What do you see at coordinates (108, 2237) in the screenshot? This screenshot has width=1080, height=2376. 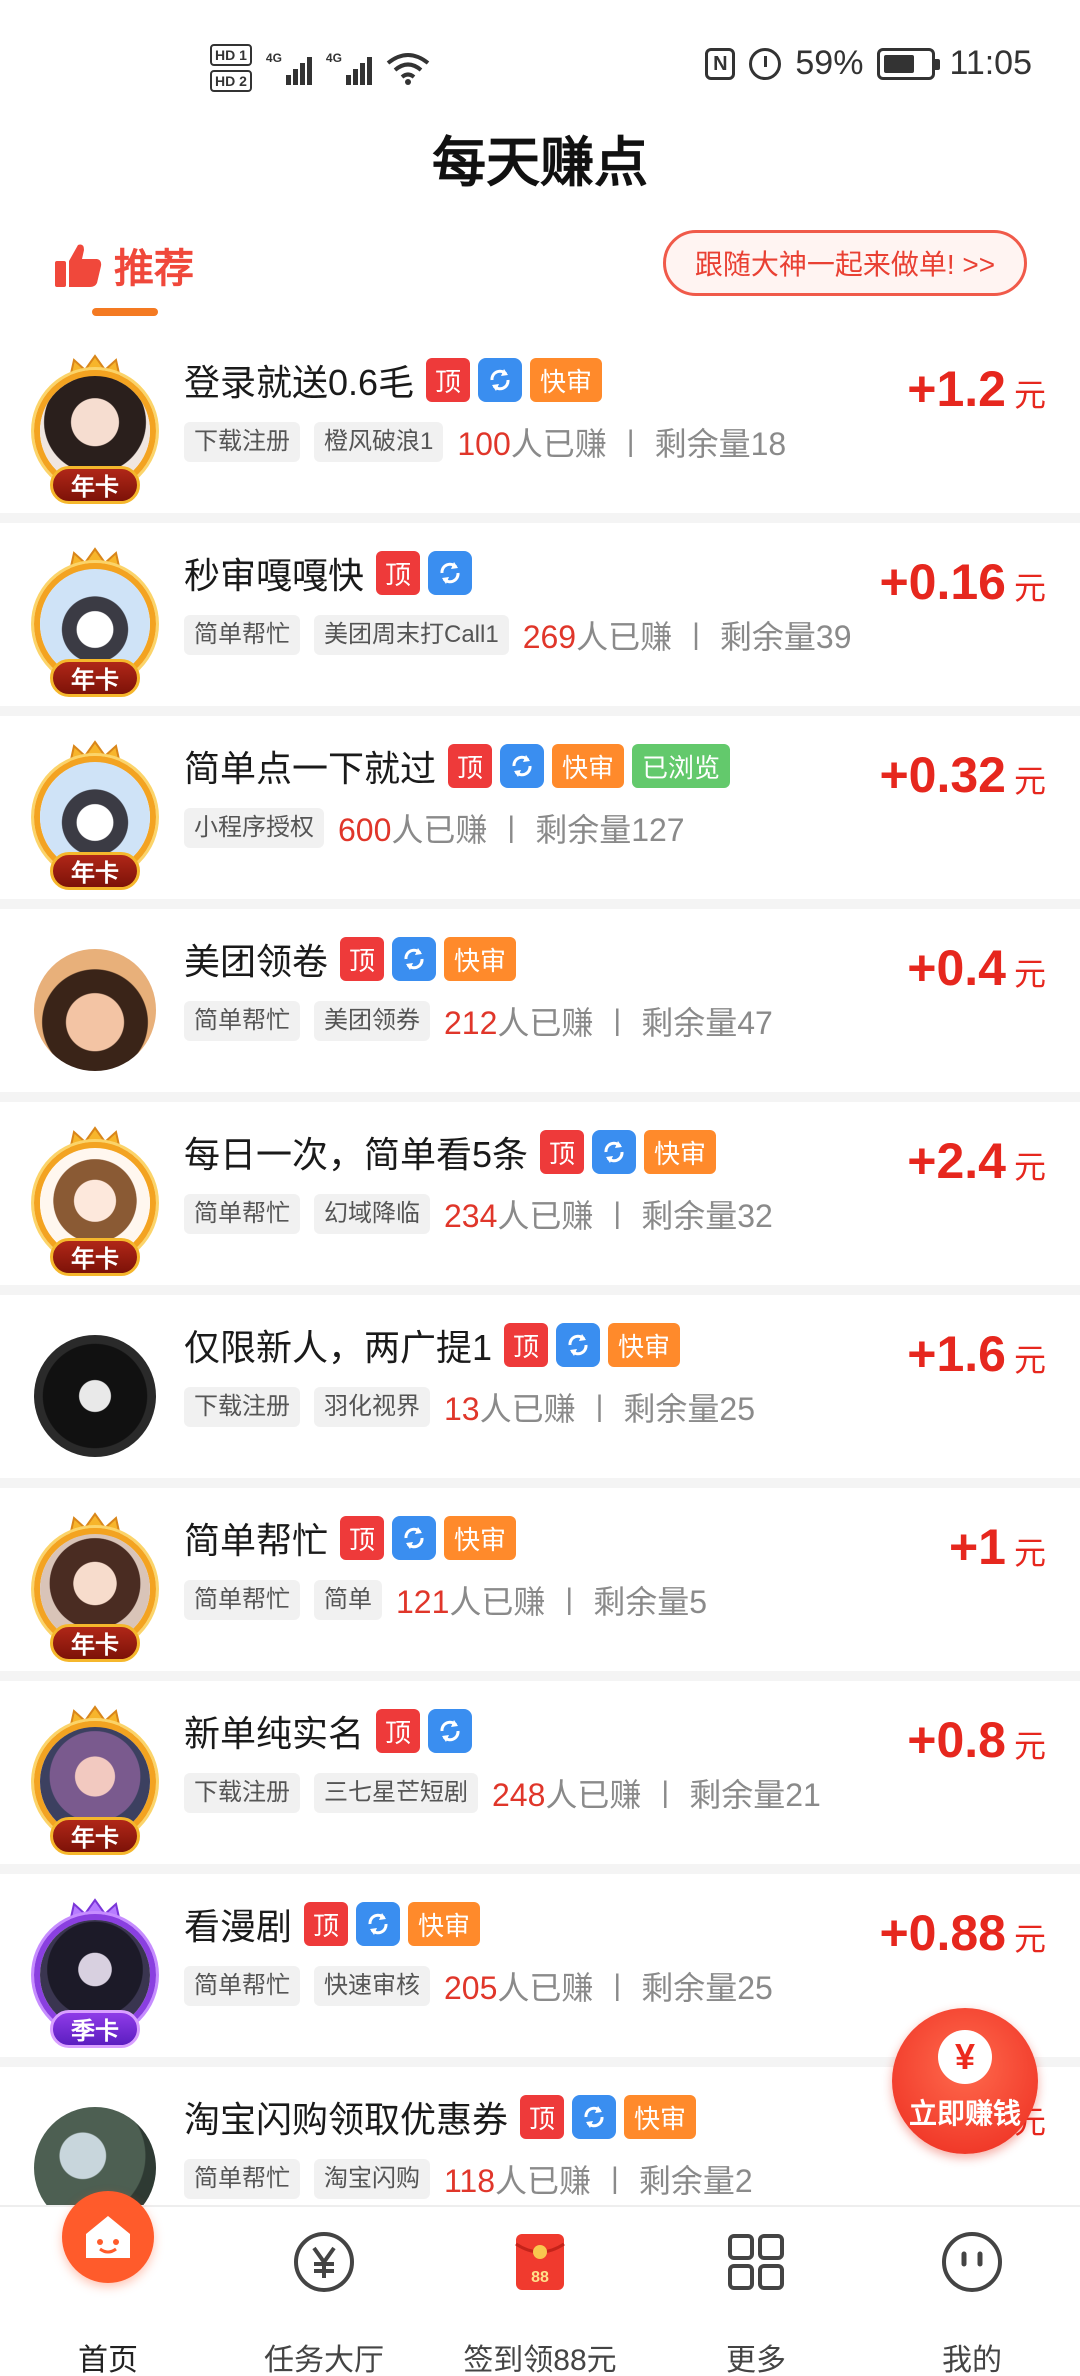 I see `home-icon` at bounding box center [108, 2237].